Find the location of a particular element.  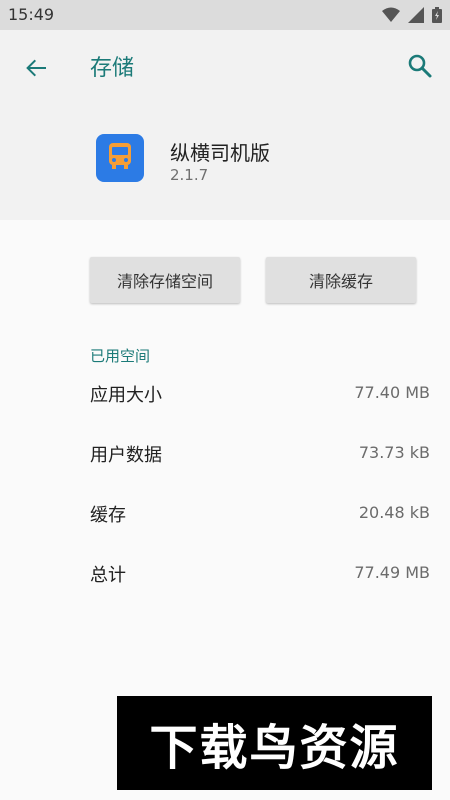

watermark-text: 下载鸟资源 is located at coordinates (274, 748).